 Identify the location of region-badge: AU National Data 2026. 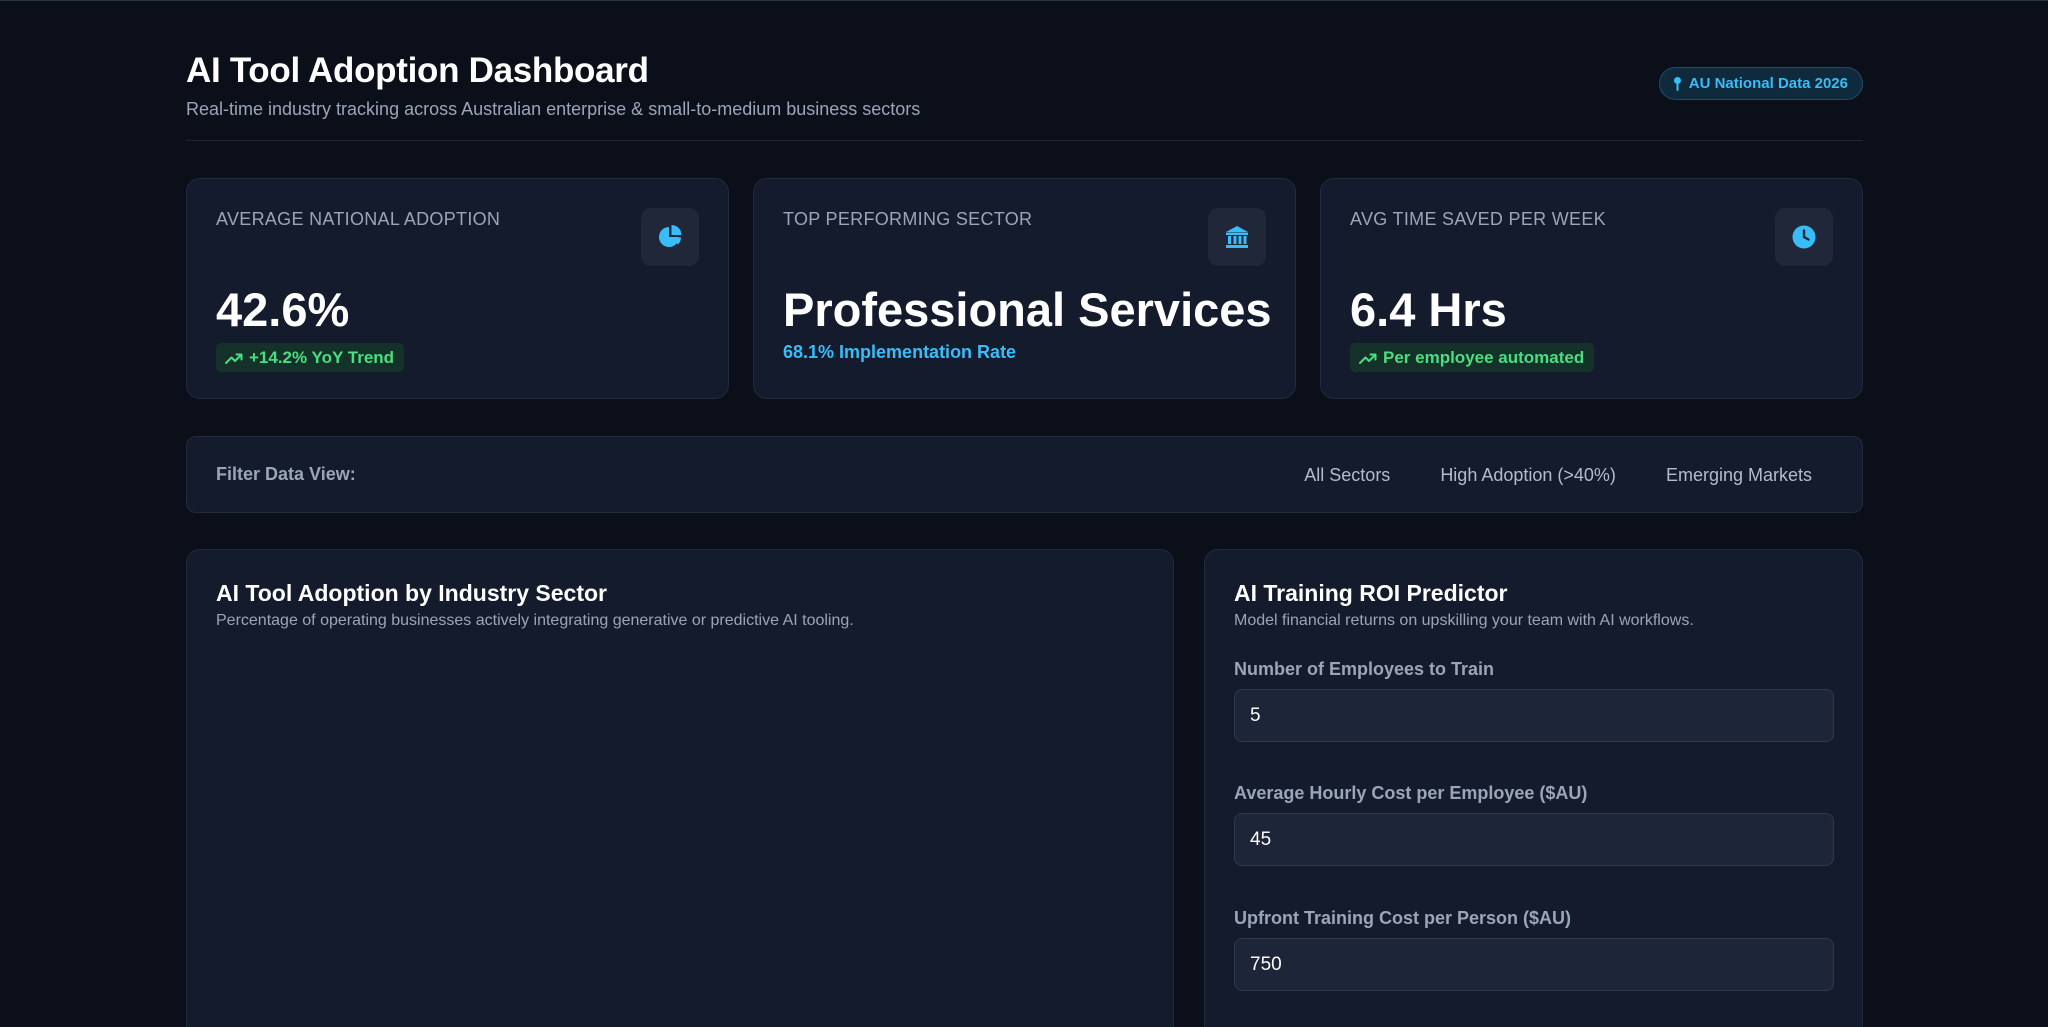
(1760, 83).